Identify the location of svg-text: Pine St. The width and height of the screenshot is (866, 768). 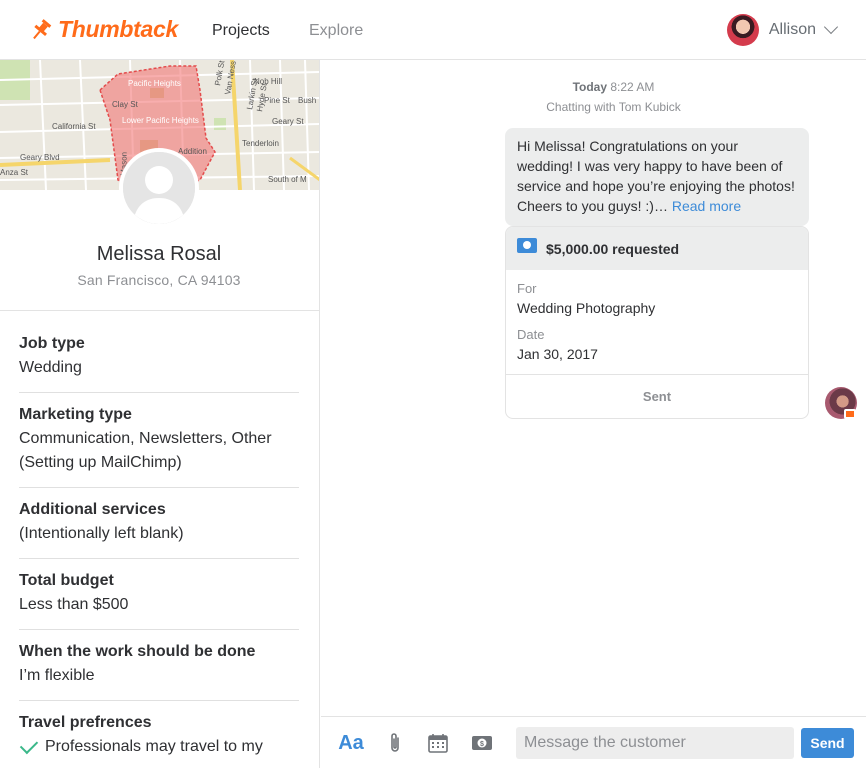
(277, 100).